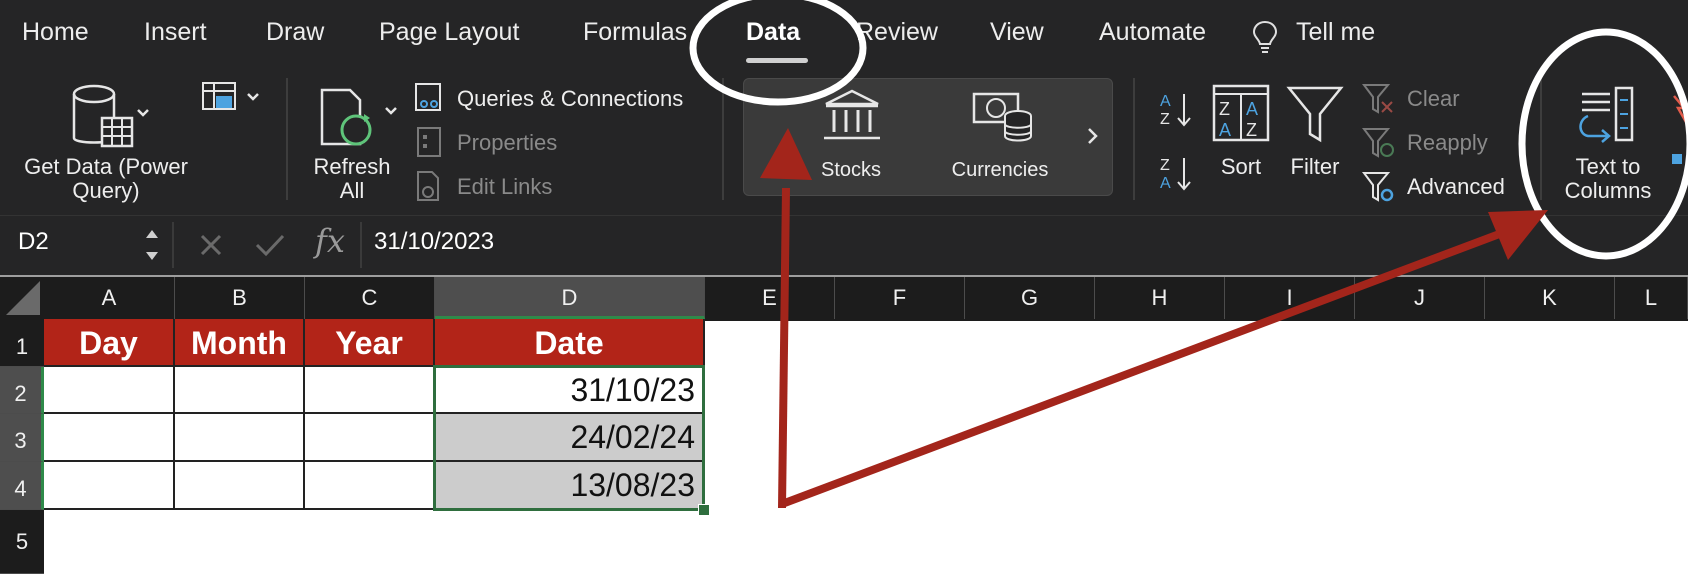  What do you see at coordinates (1603, 144) in the screenshot?
I see `annotation-circle-text-to-columns` at bounding box center [1603, 144].